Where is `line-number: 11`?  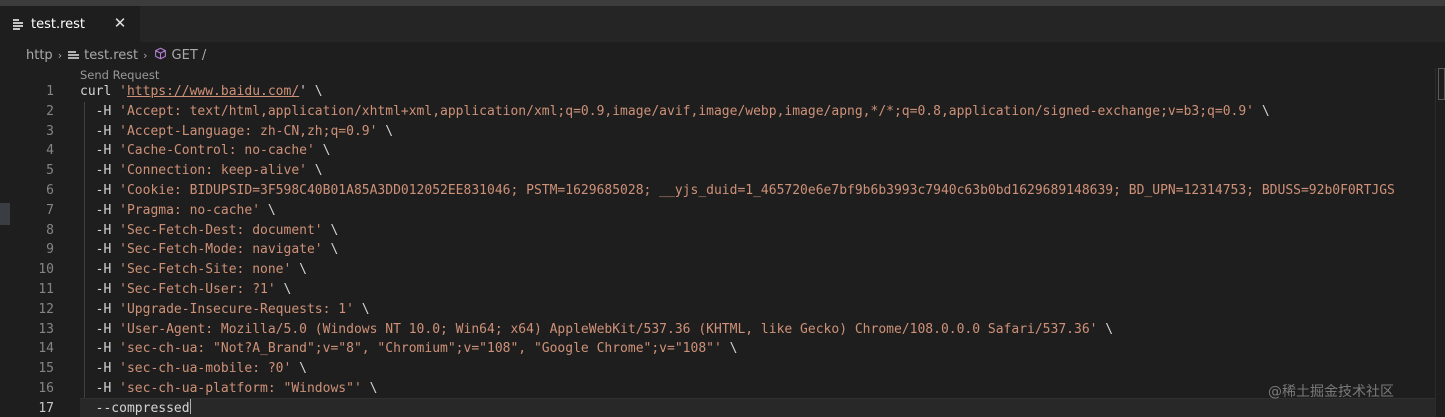
line-number: 11 is located at coordinates (46, 289).